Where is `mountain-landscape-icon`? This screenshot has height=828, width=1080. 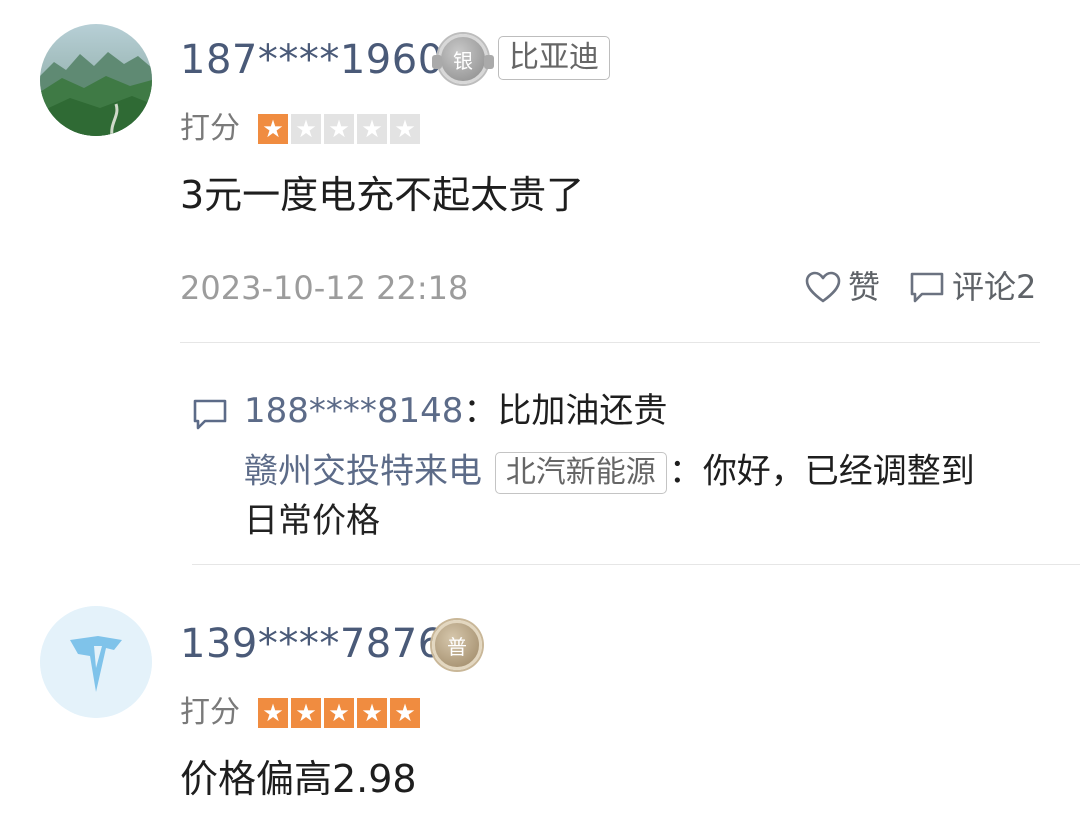 mountain-landscape-icon is located at coordinates (96, 80).